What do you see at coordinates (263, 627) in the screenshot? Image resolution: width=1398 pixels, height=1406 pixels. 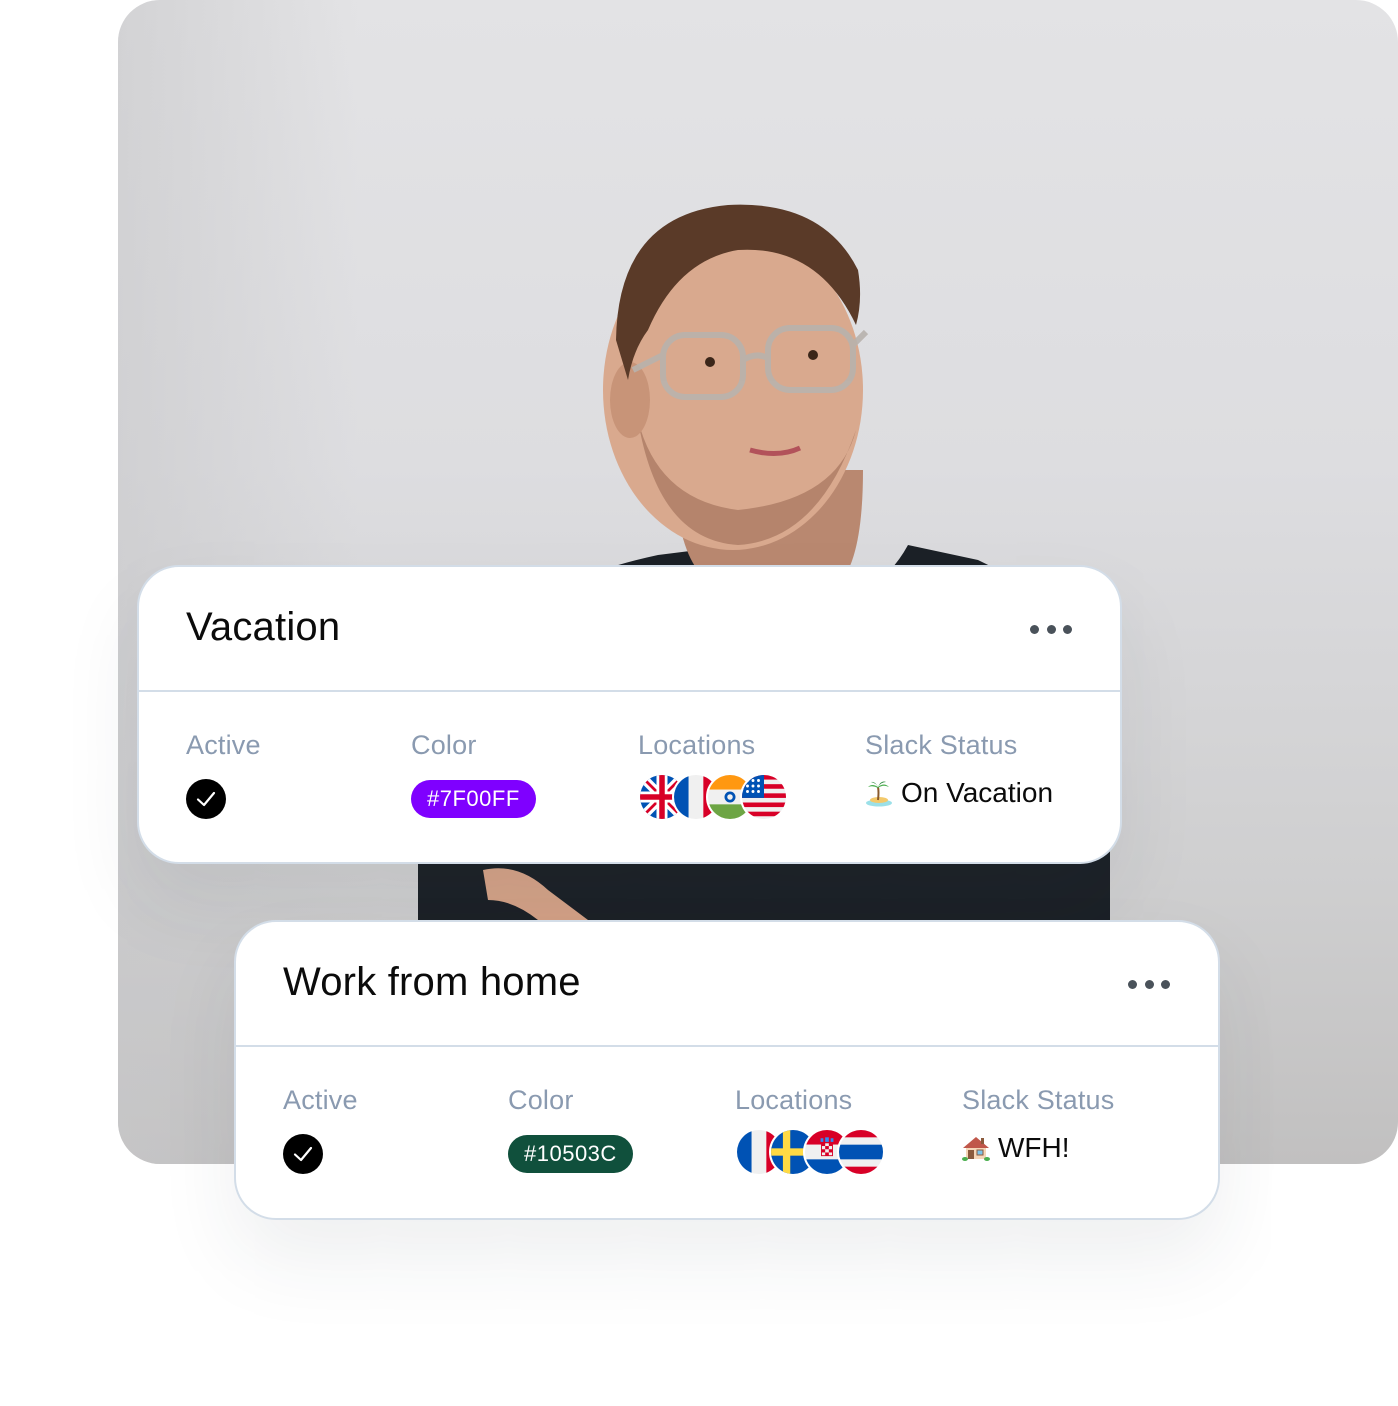 I see `card-title: Vacation` at bounding box center [263, 627].